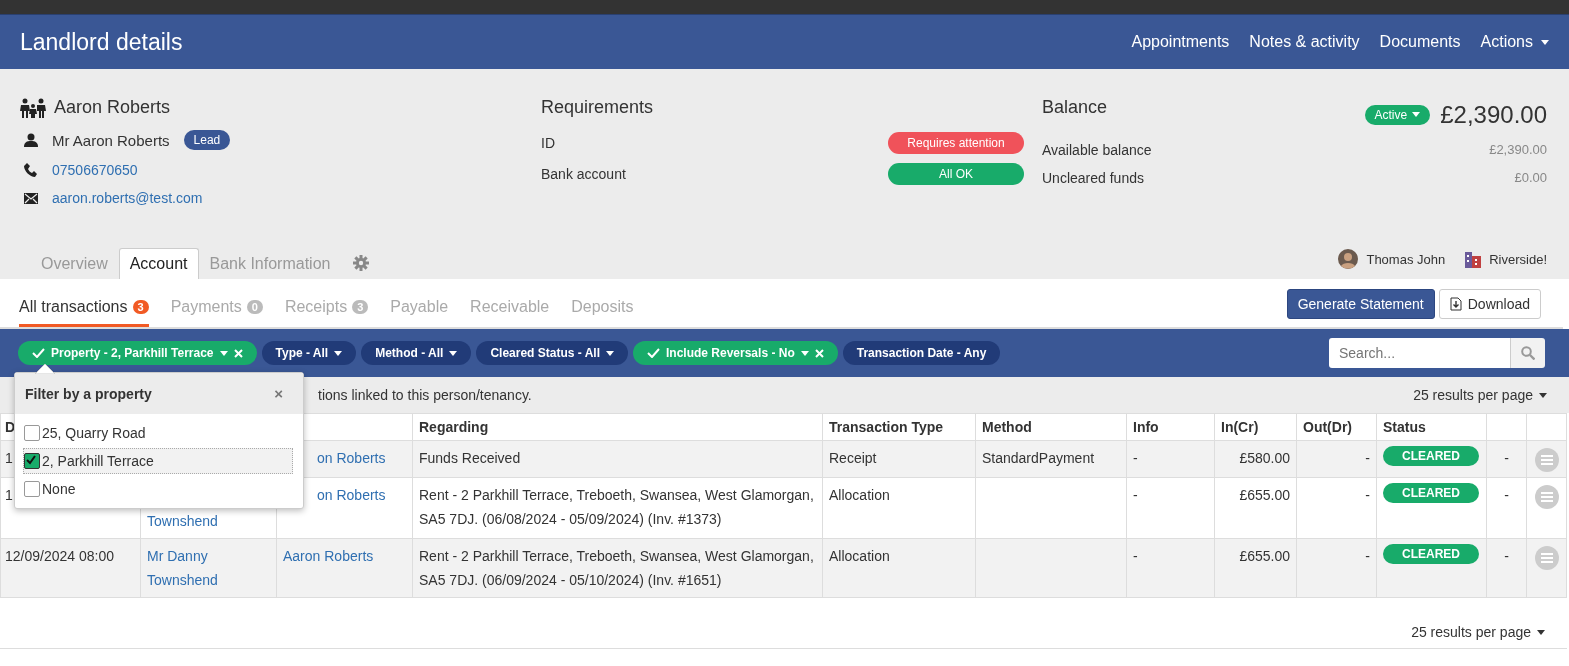 The height and width of the screenshot is (666, 1569). I want to click on column-header: Transaction Type, so click(899, 427).